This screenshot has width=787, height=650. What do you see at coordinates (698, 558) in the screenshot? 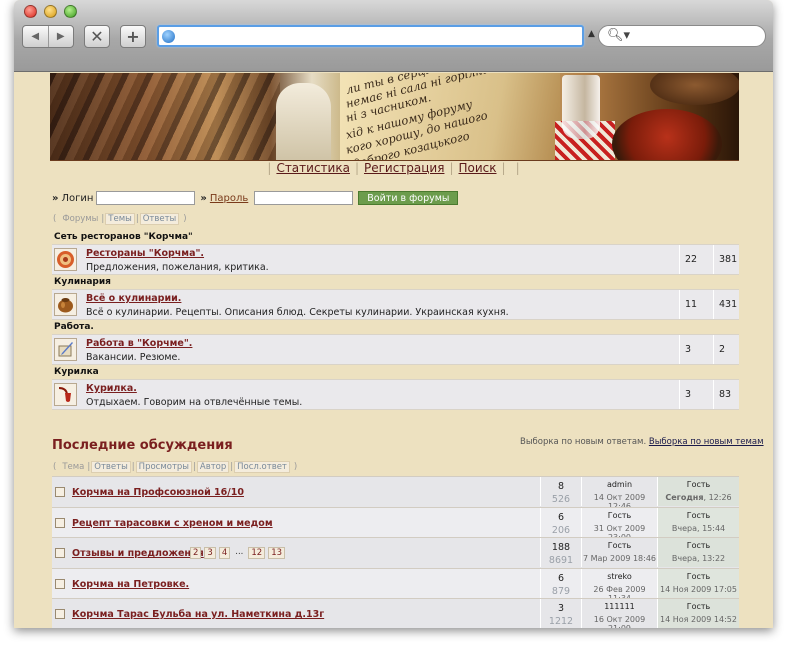
I see `last-date: Вчера, 13:22` at bounding box center [698, 558].